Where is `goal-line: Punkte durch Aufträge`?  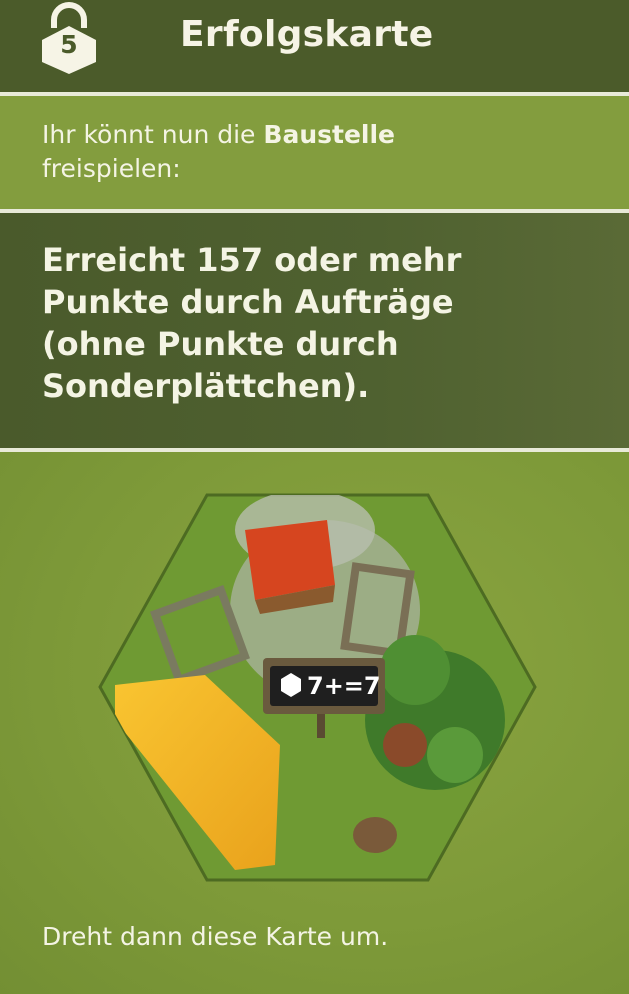
goal-line: Punkte durch Aufträge is located at coordinates (248, 302).